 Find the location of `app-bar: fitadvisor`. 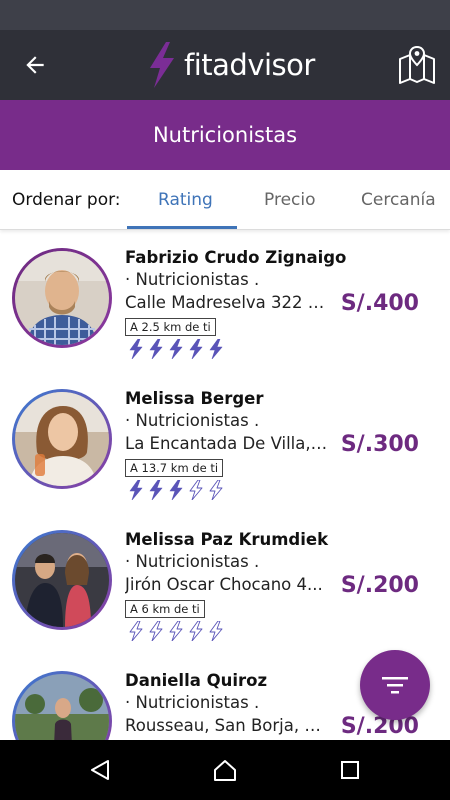

app-bar: fitadvisor is located at coordinates (225, 65).